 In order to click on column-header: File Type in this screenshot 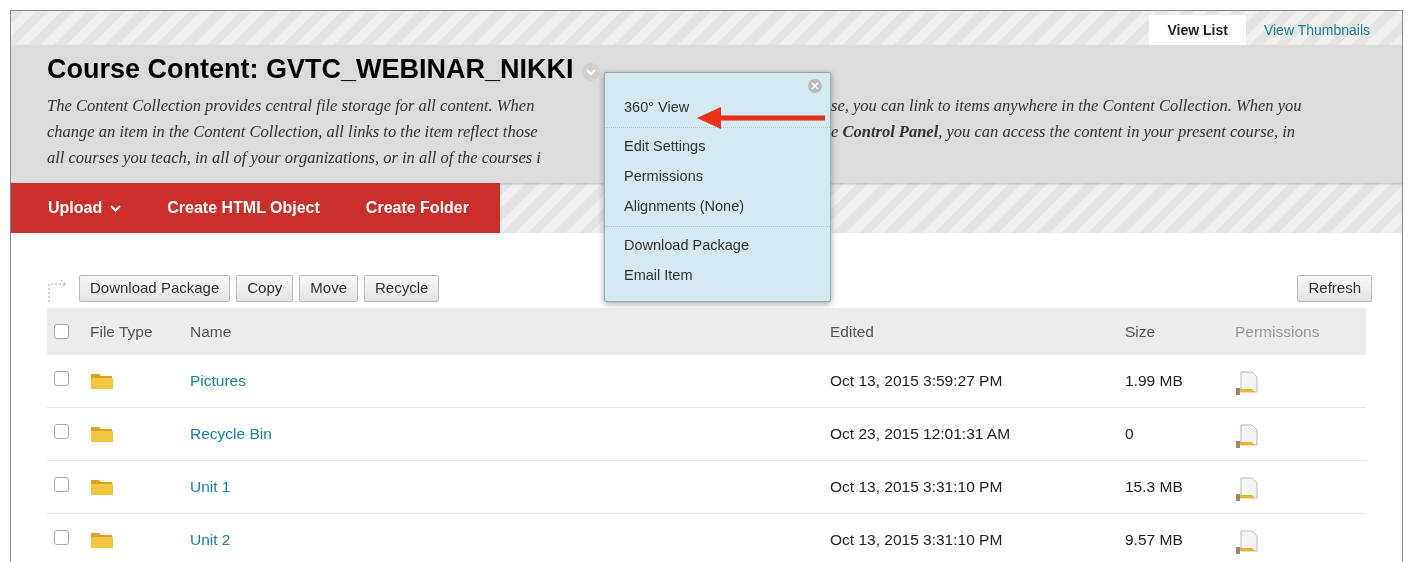, I will do `click(121, 331)`.